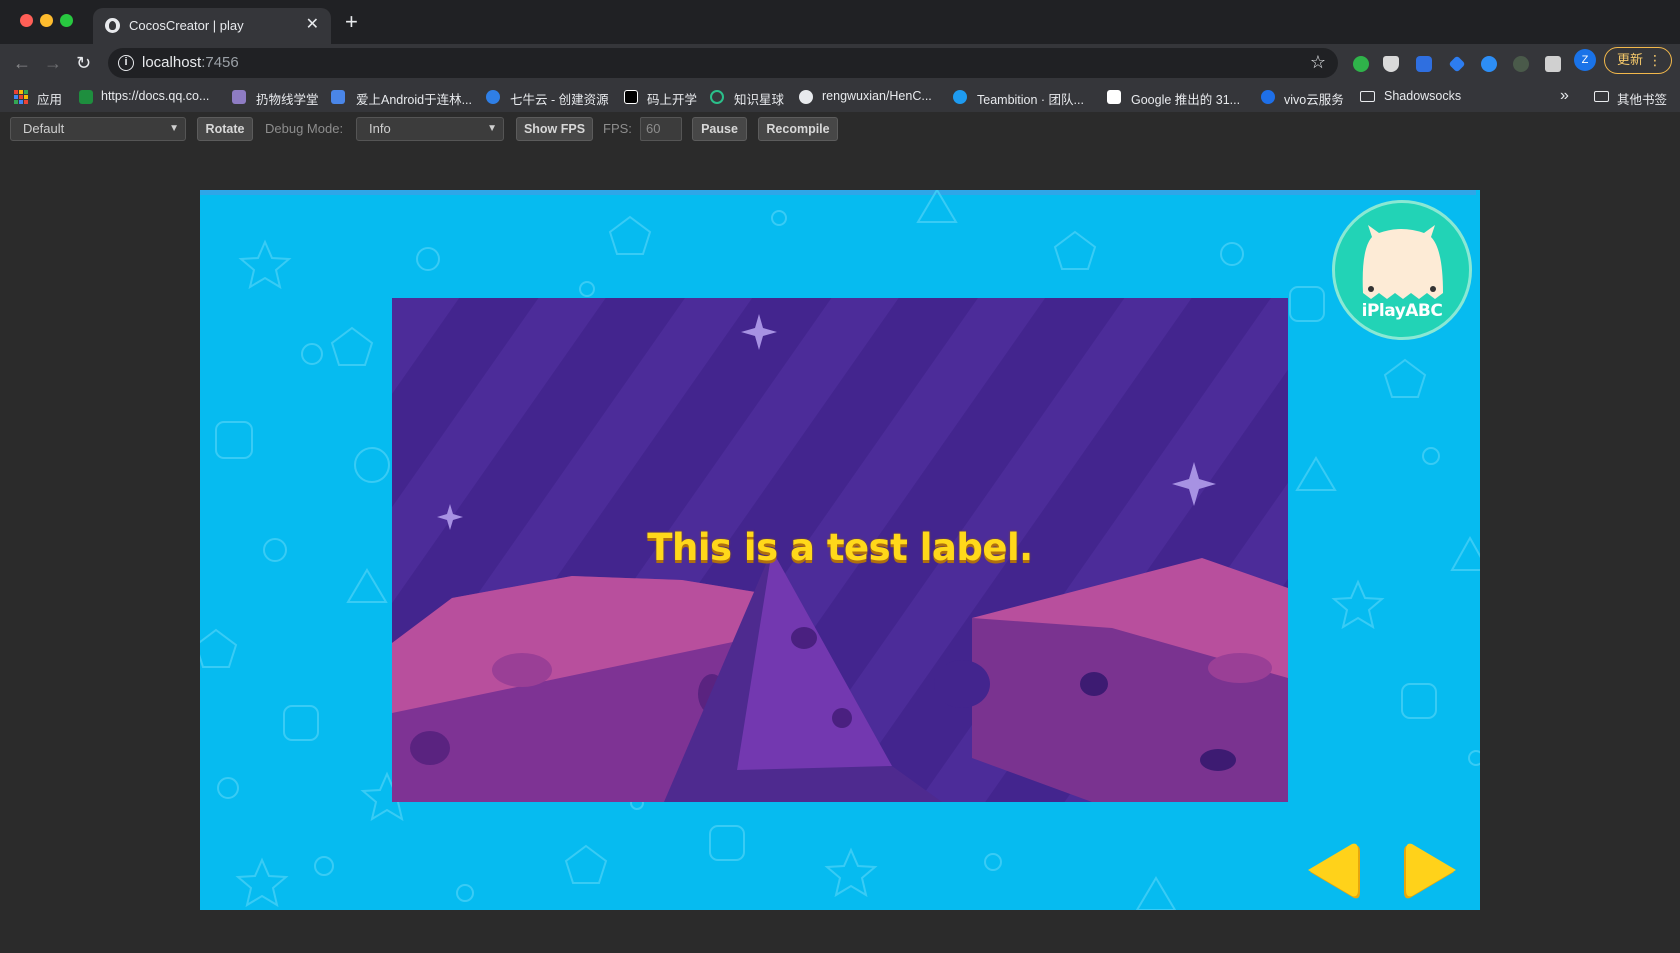  I want to click on iplayabc-logo: iPlayABC, so click(1402, 270).